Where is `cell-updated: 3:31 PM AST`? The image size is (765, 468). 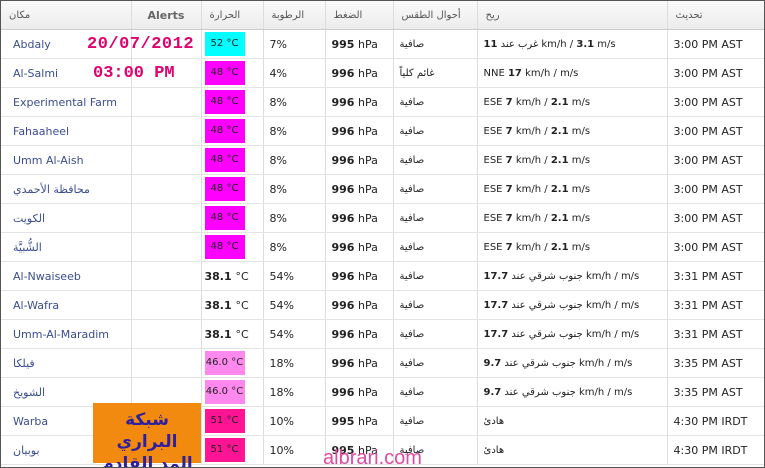
cell-updated: 3:31 PM AST is located at coordinates (715, 305).